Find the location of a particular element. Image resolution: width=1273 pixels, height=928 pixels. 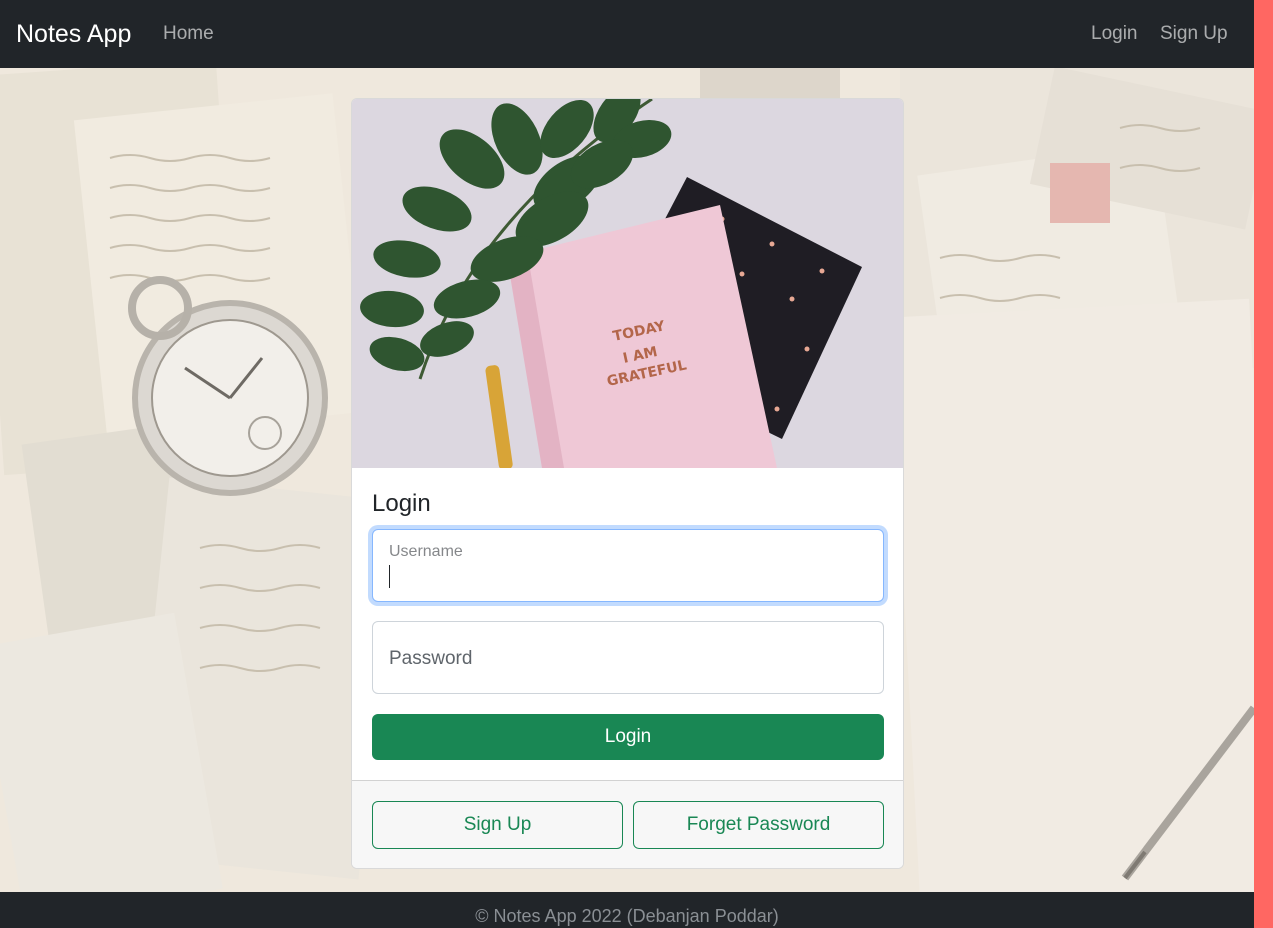

signup-button: Sign Up is located at coordinates (497, 825).